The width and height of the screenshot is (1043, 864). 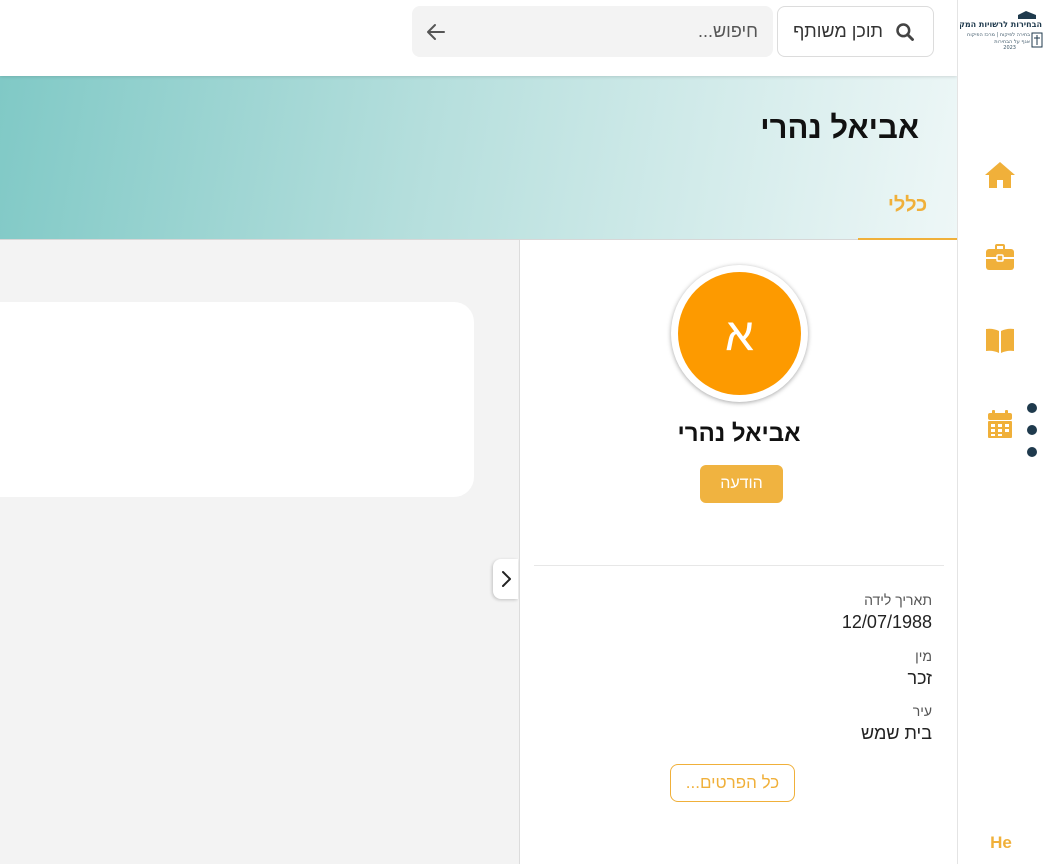 I want to click on book-icon, so click(x=1000, y=340).